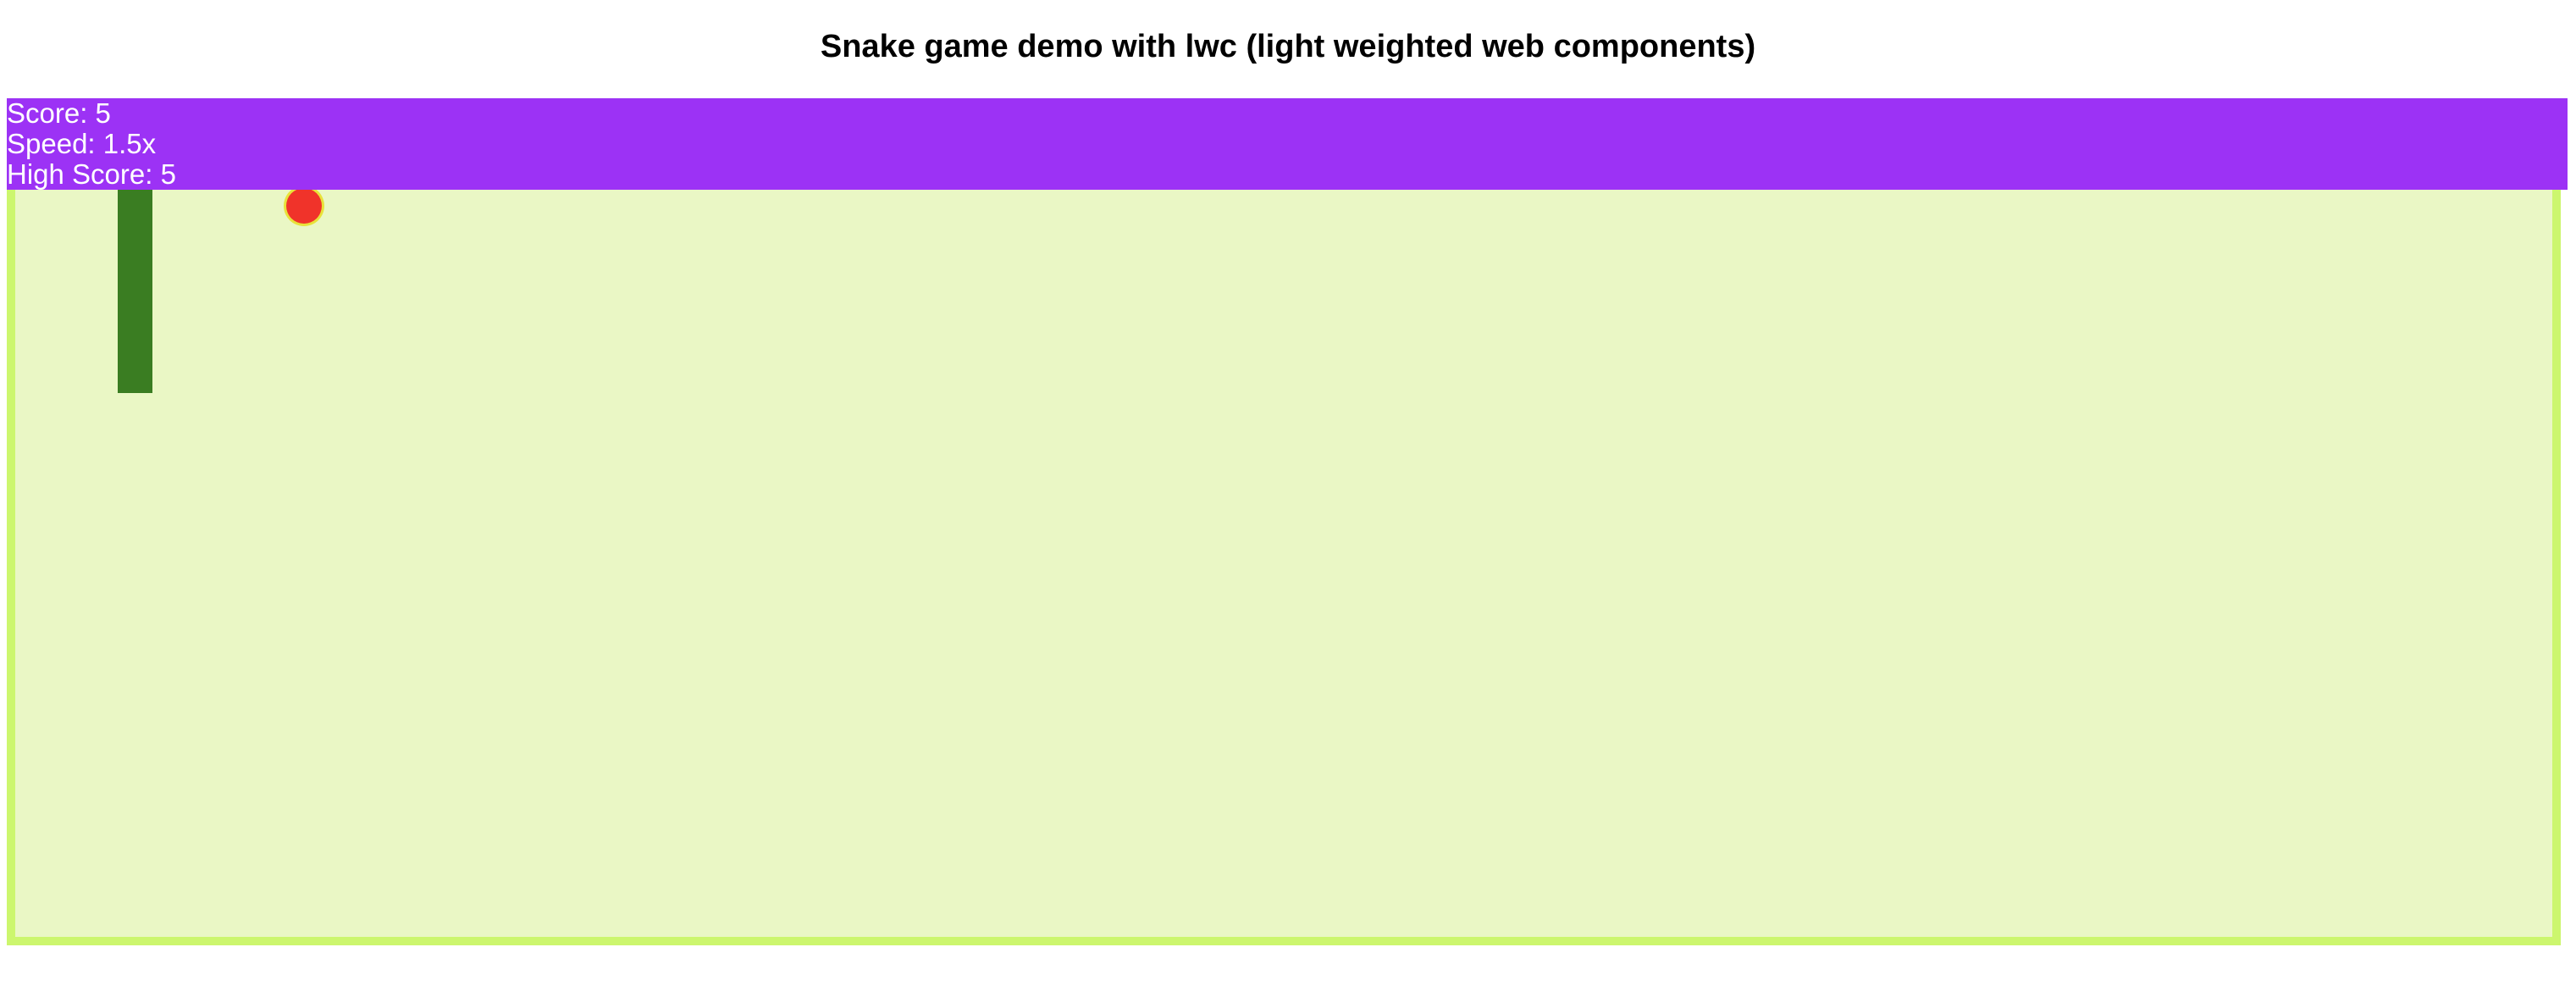  I want to click on score-label: Score: 5, so click(59, 113).